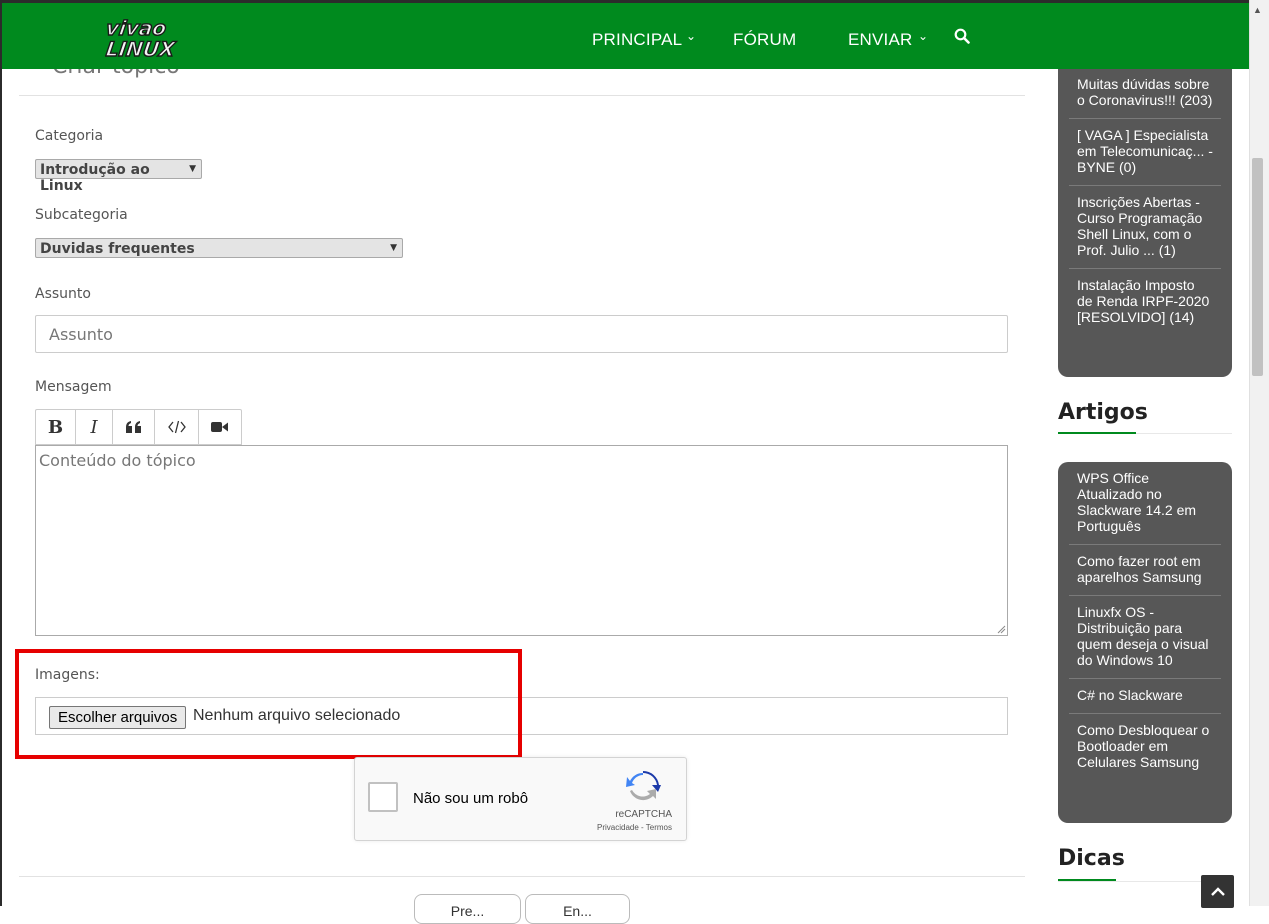 This screenshot has width=1269, height=924. What do you see at coordinates (1087, 880) in the screenshot?
I see `tips-accent` at bounding box center [1087, 880].